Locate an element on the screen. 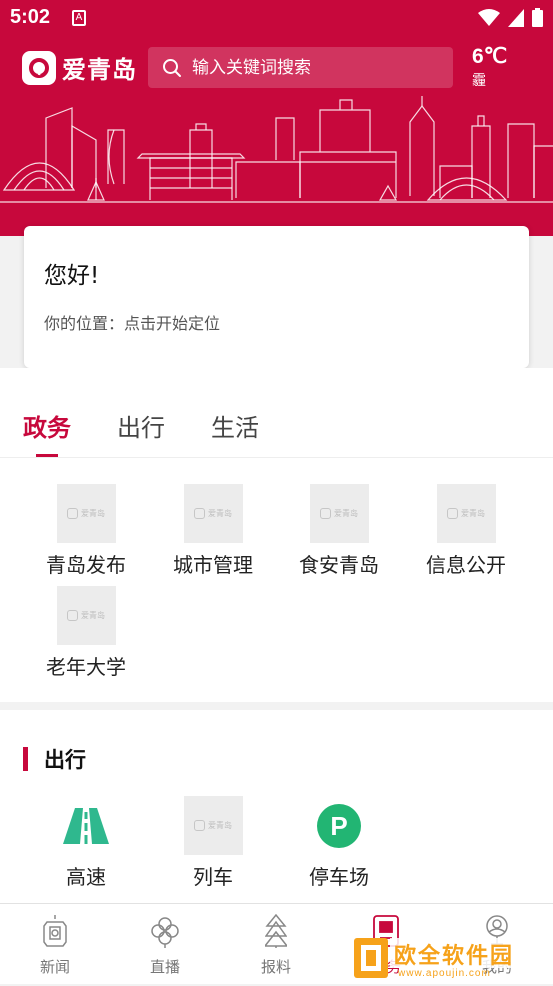 The width and height of the screenshot is (553, 986). search-input is located at coordinates (312, 67).